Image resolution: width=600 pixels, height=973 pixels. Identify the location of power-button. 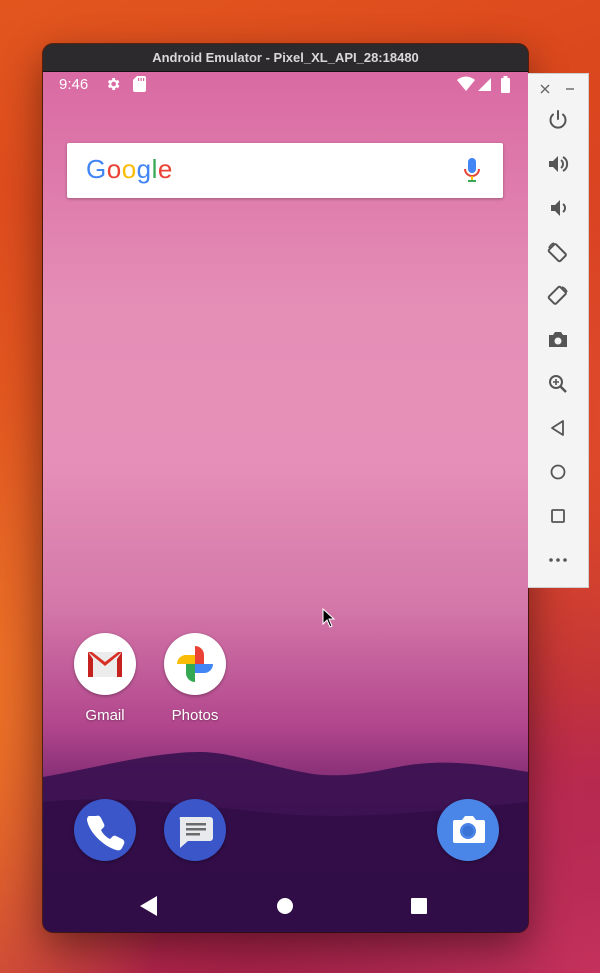
(558, 120).